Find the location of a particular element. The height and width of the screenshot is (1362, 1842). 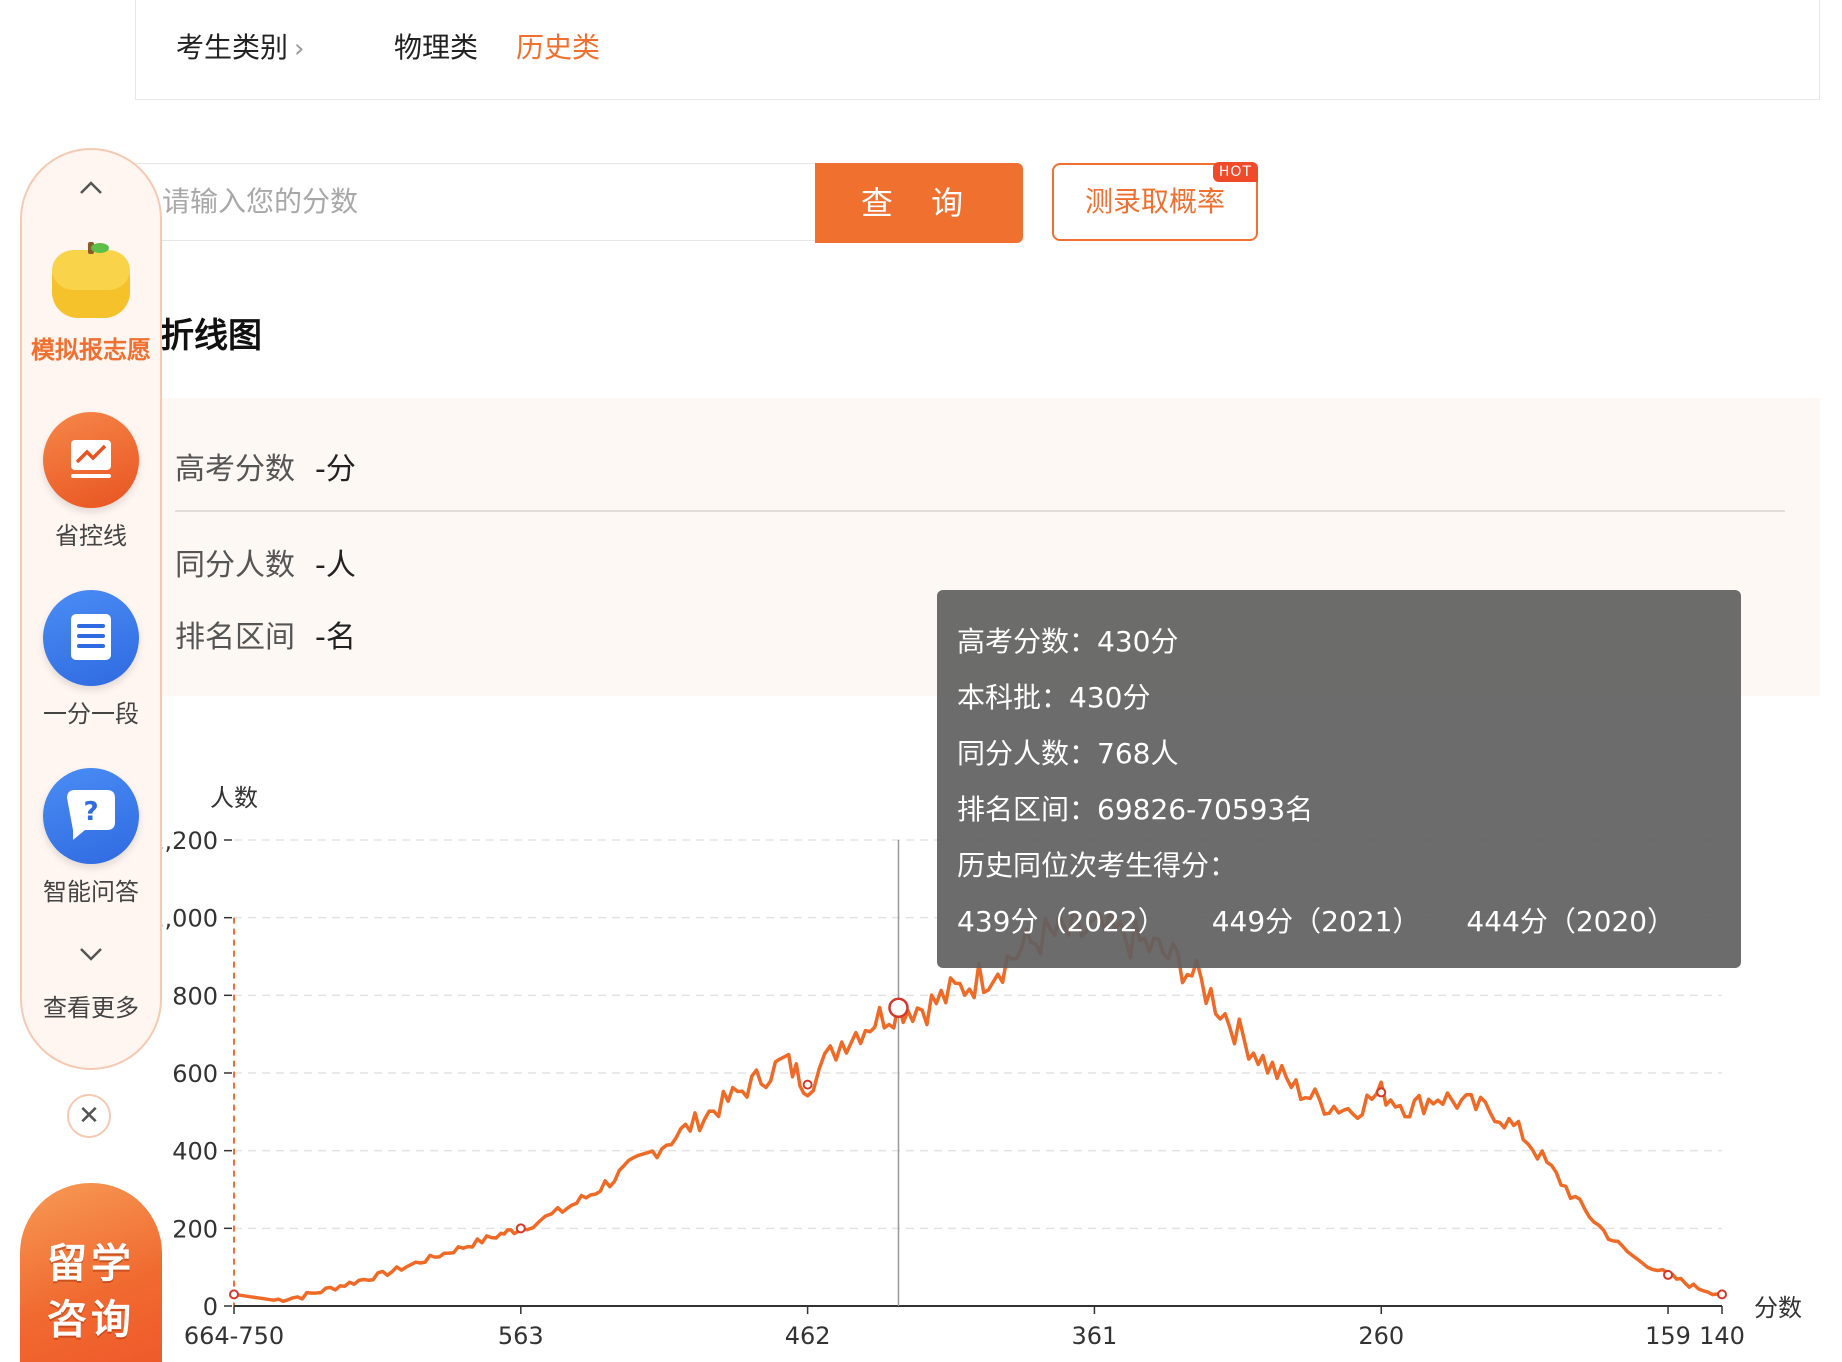

sidebar-item-mock-application: 模拟报志愿 is located at coordinates (91, 303).